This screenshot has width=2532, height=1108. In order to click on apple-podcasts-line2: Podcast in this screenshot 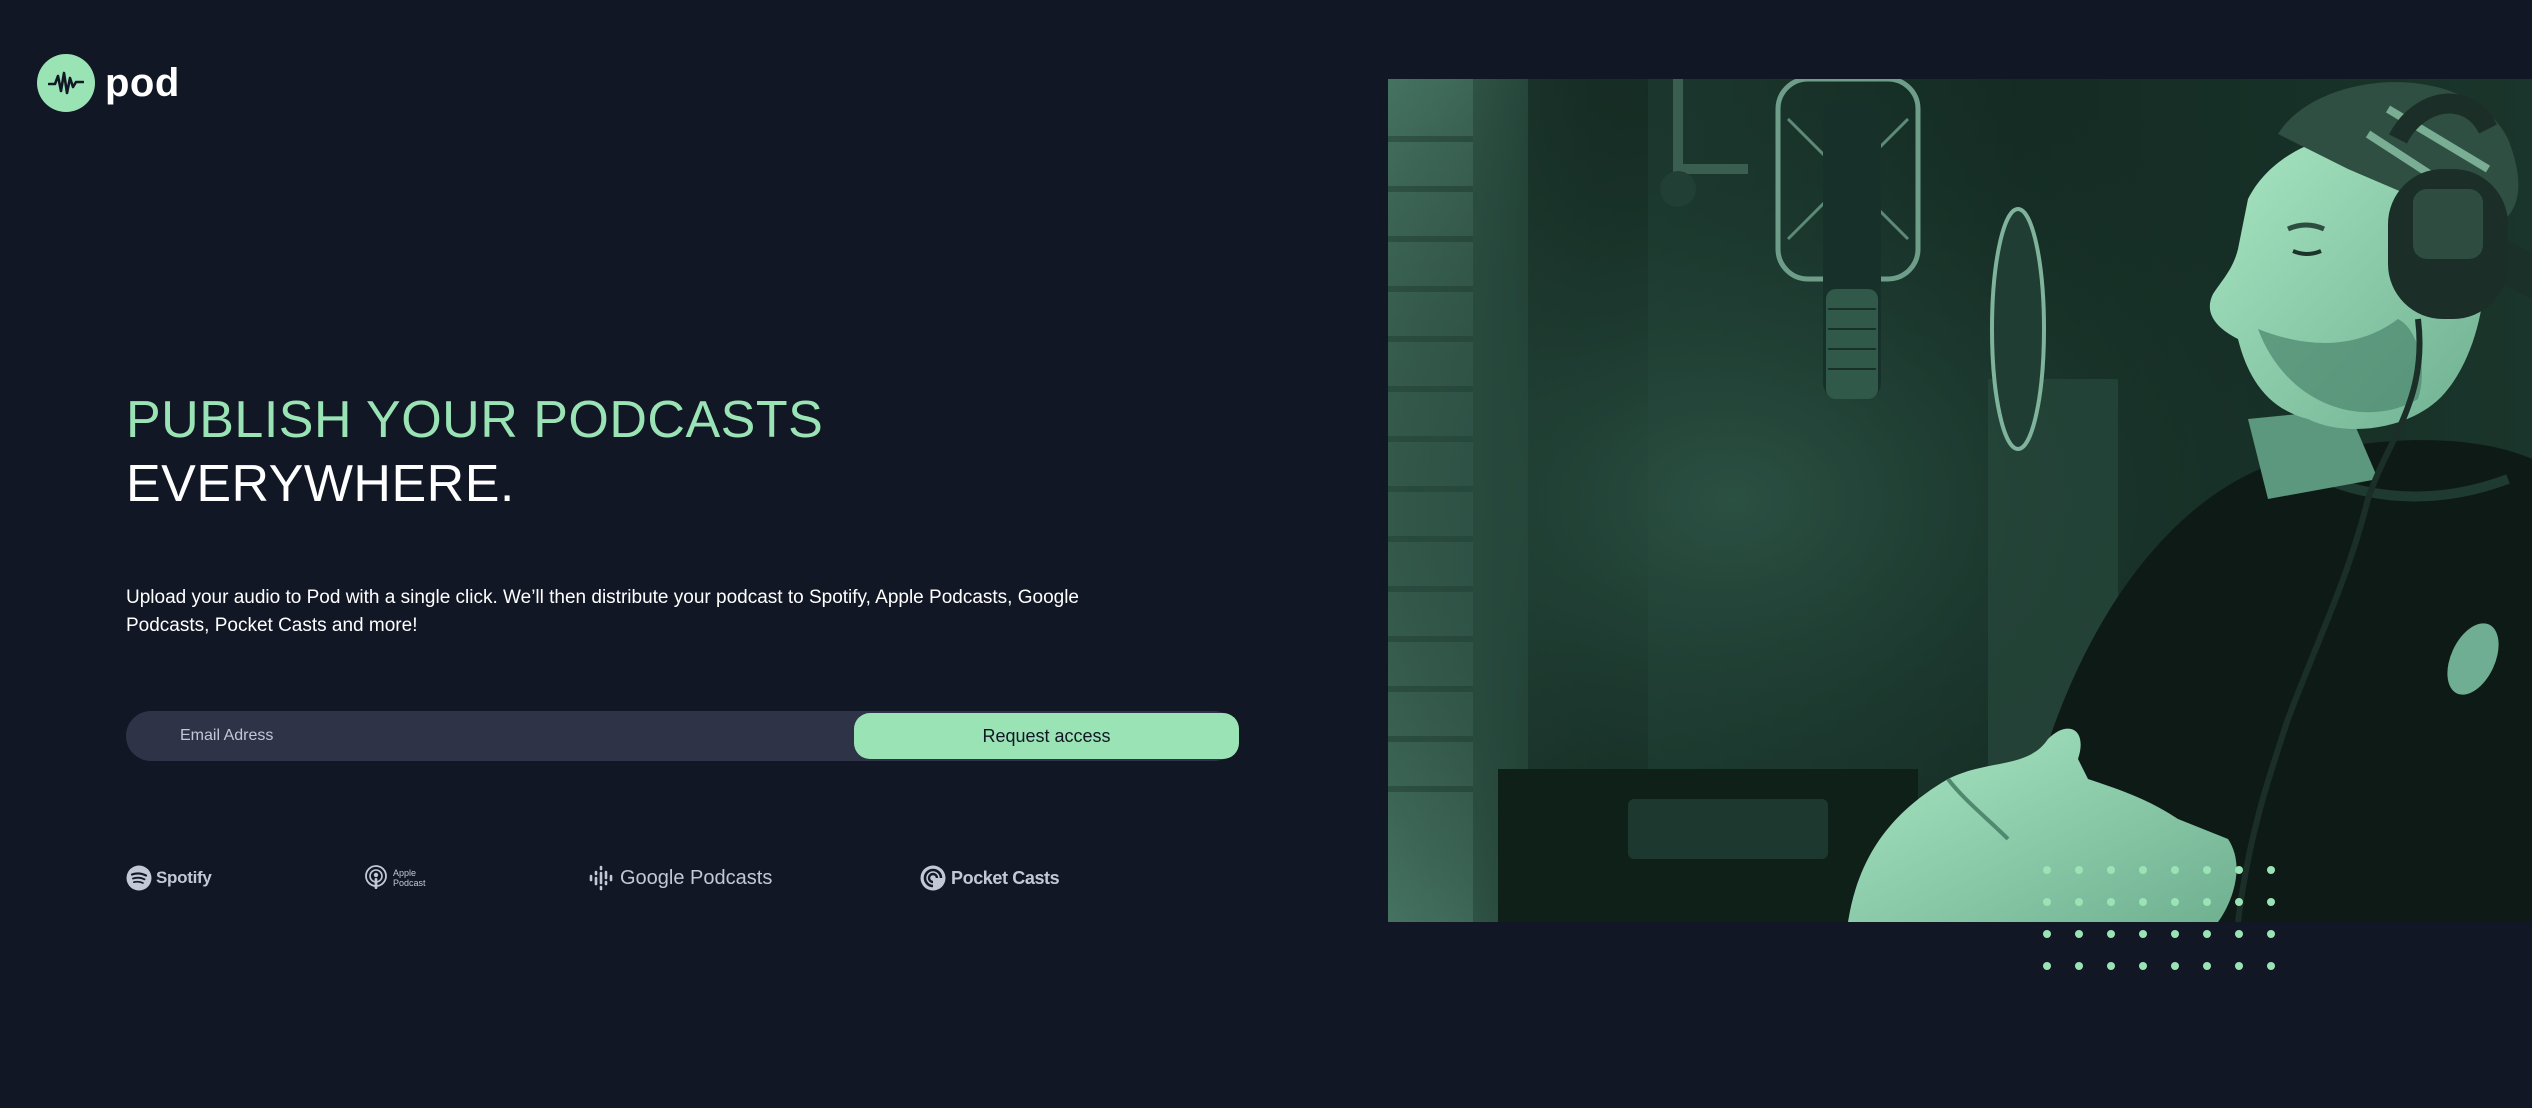, I will do `click(409, 883)`.